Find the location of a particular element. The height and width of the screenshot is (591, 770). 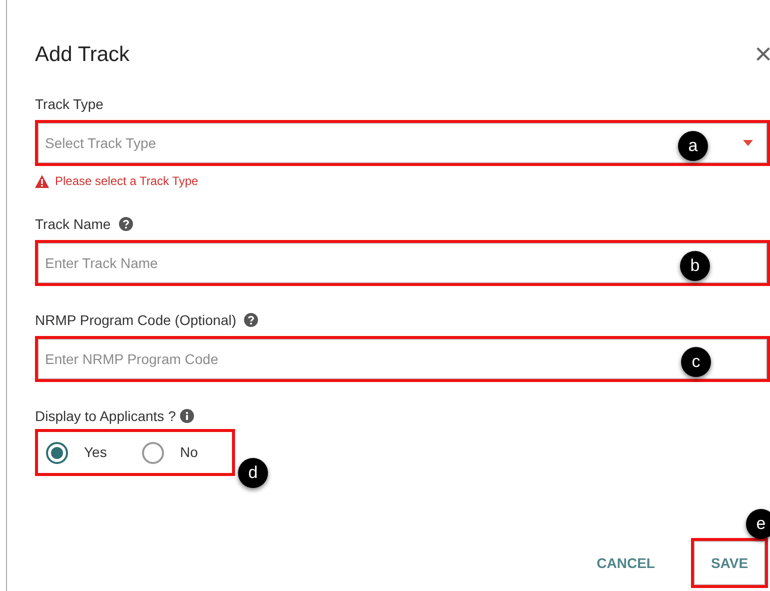

annotation-marker: d is located at coordinates (253, 473).